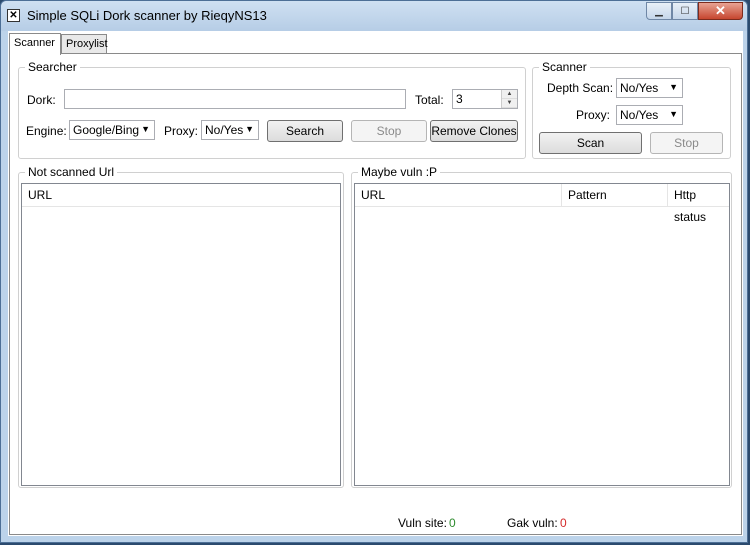  I want to click on total-spinner: 3 ▲ ▼, so click(485, 99).